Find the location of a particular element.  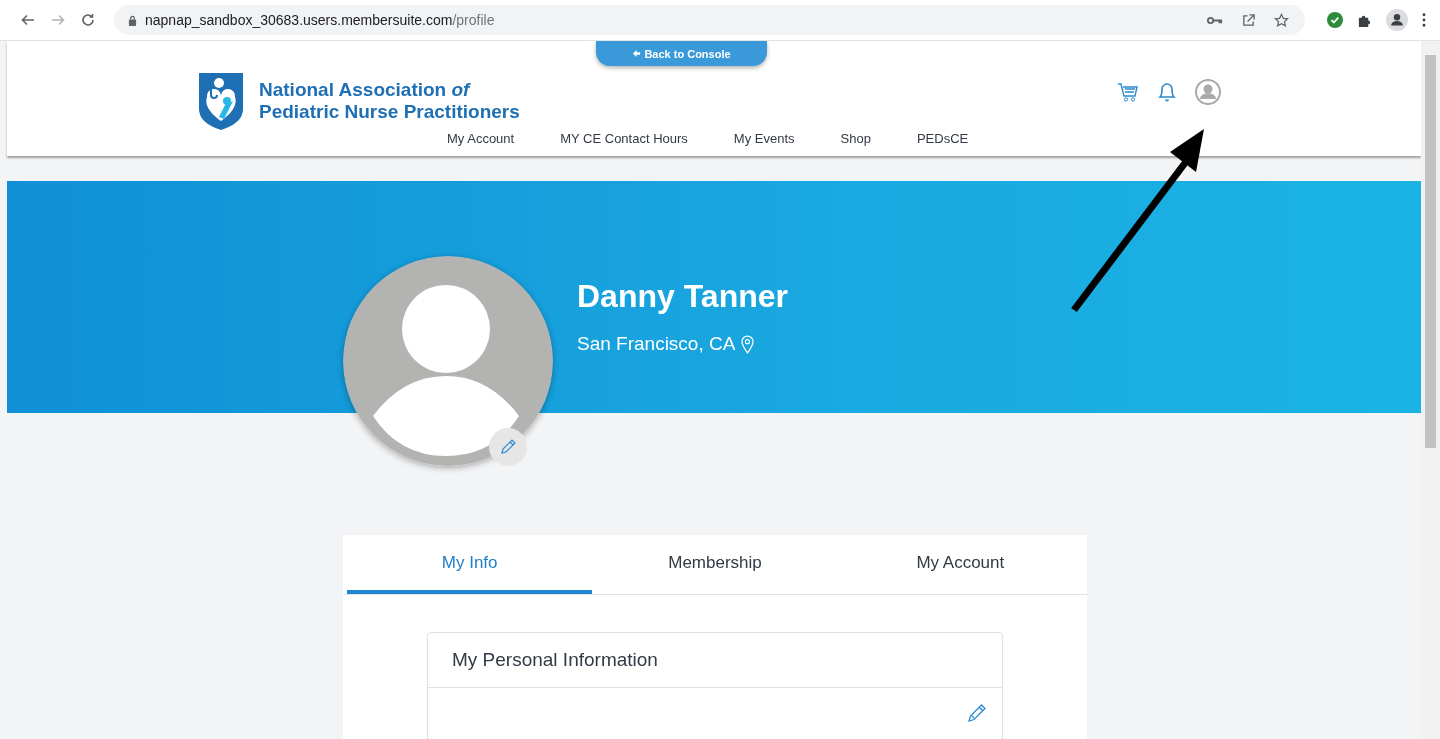

nav-link: My Account is located at coordinates (481, 138).